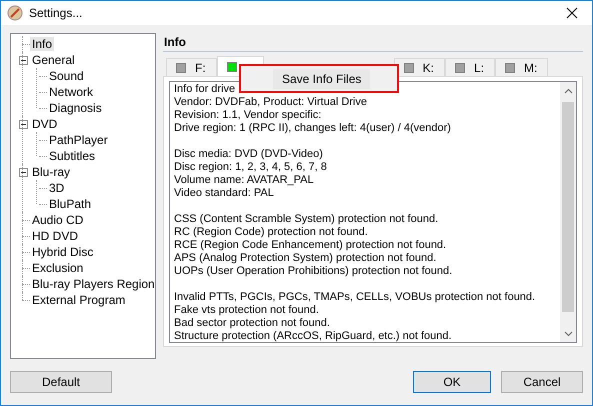 The image size is (593, 406). What do you see at coordinates (71, 92) in the screenshot?
I see `tree-item: Network` at bounding box center [71, 92].